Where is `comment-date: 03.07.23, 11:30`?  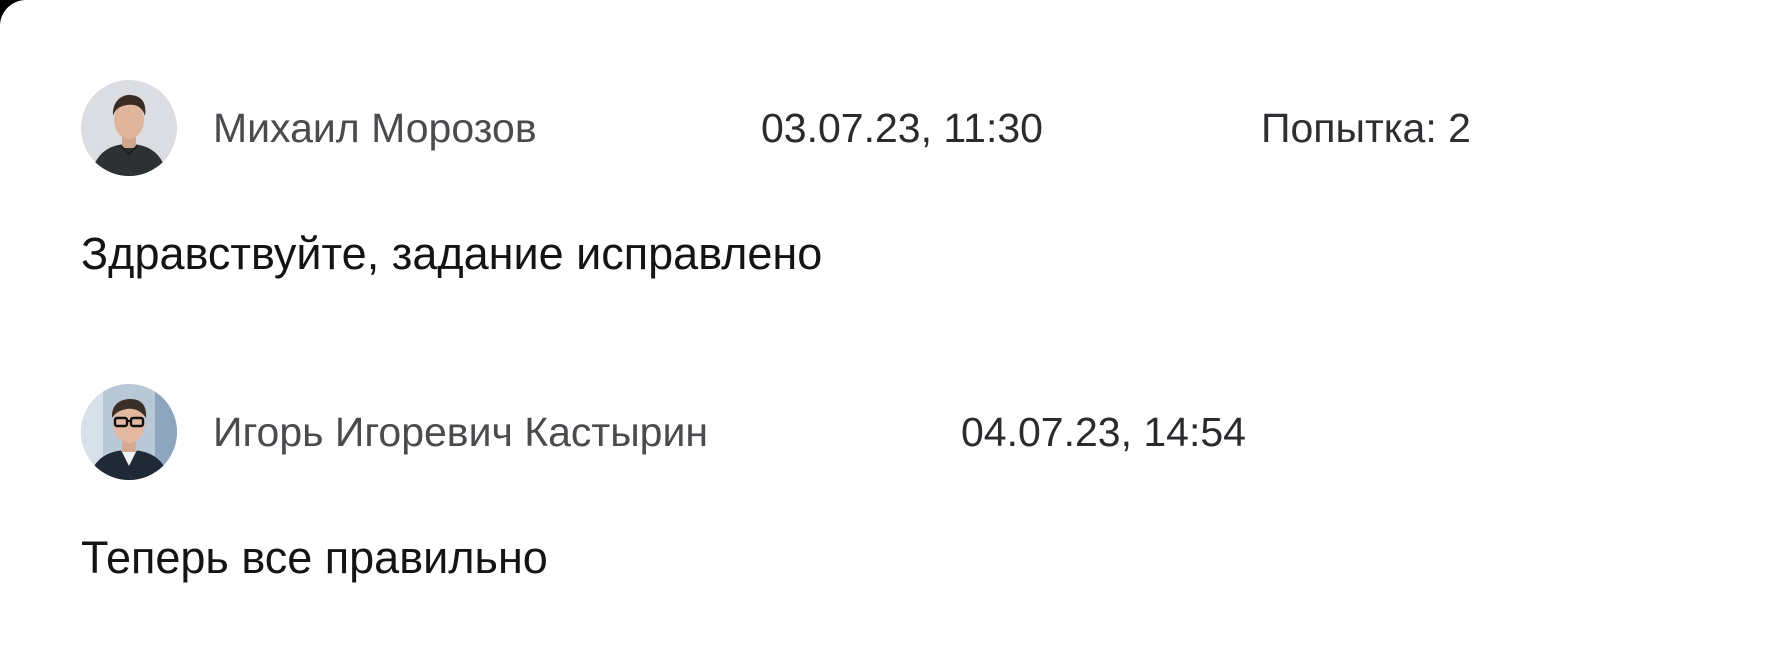 comment-date: 03.07.23, 11:30 is located at coordinates (902, 128).